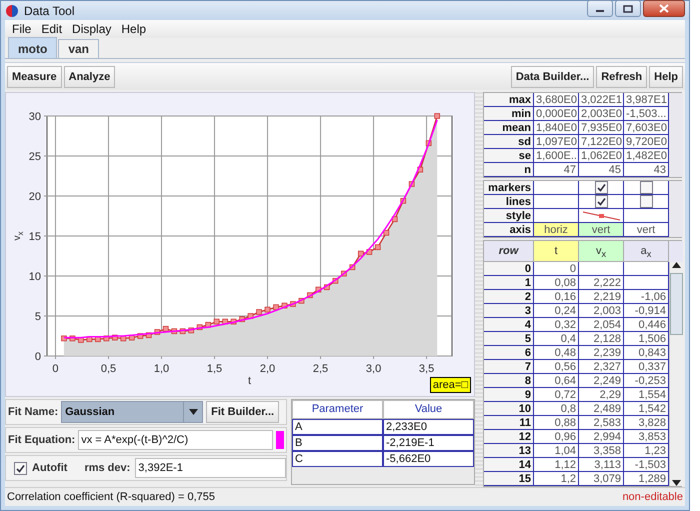 The height and width of the screenshot is (511, 700). What do you see at coordinates (34, 277) in the screenshot?
I see `axis-tick-label: 10` at bounding box center [34, 277].